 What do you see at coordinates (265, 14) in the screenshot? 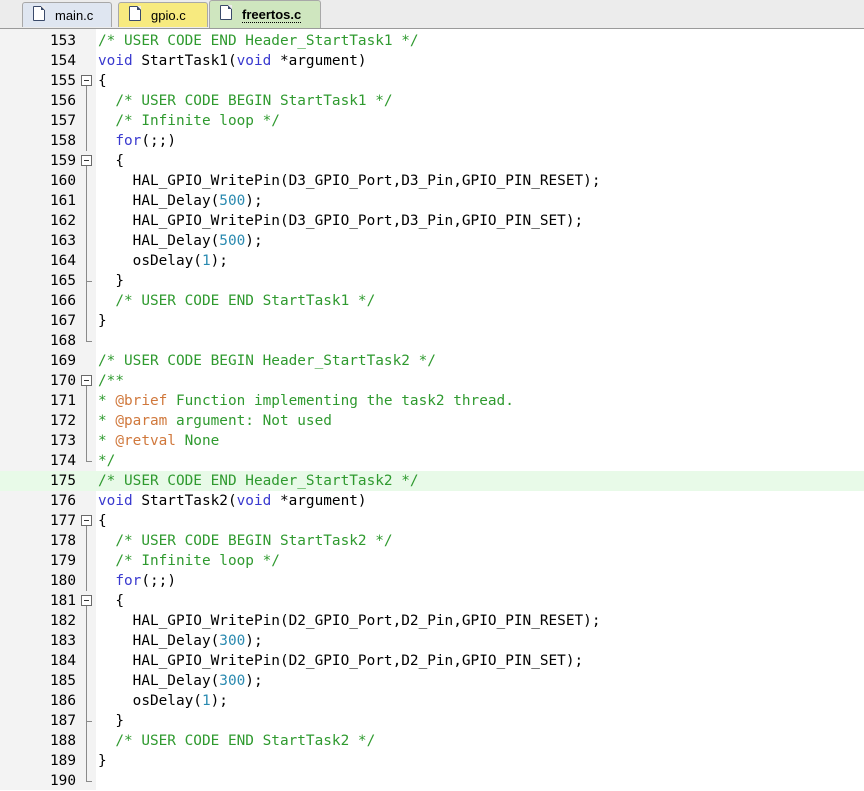
I see `tab-freertos-c: freertos.c` at bounding box center [265, 14].